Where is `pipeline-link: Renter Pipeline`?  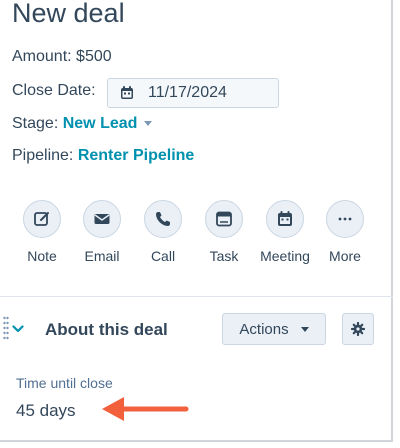
pipeline-link: Renter Pipeline is located at coordinates (136, 155).